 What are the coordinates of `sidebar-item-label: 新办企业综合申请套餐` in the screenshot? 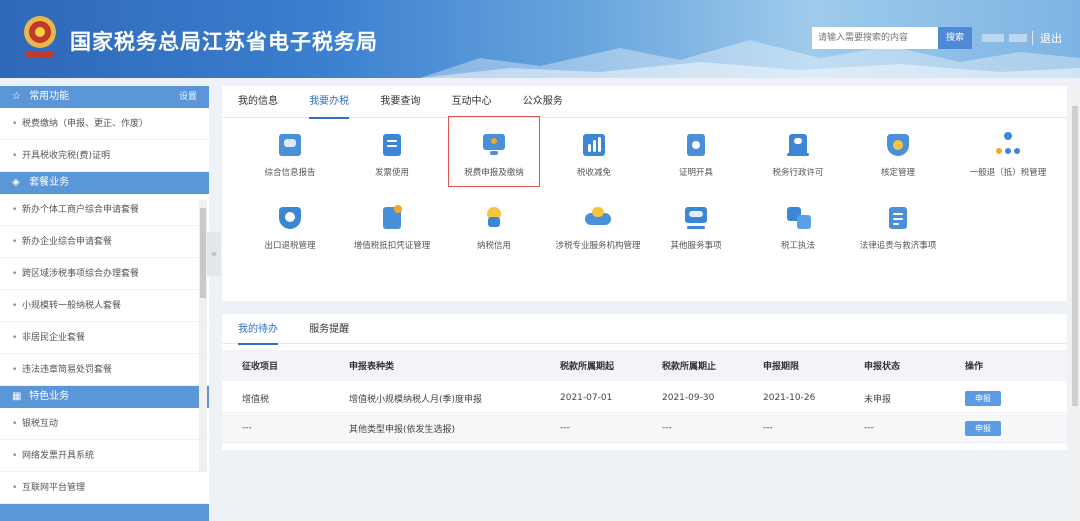 It's located at (67, 242).